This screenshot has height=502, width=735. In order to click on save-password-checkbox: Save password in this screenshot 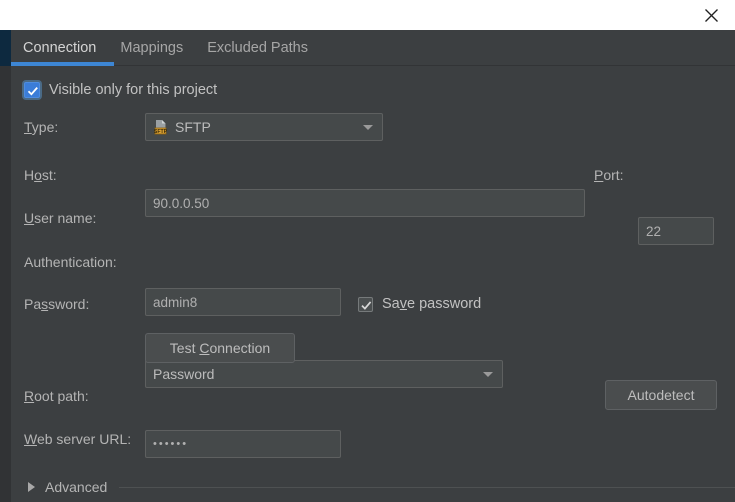, I will do `click(419, 304)`.